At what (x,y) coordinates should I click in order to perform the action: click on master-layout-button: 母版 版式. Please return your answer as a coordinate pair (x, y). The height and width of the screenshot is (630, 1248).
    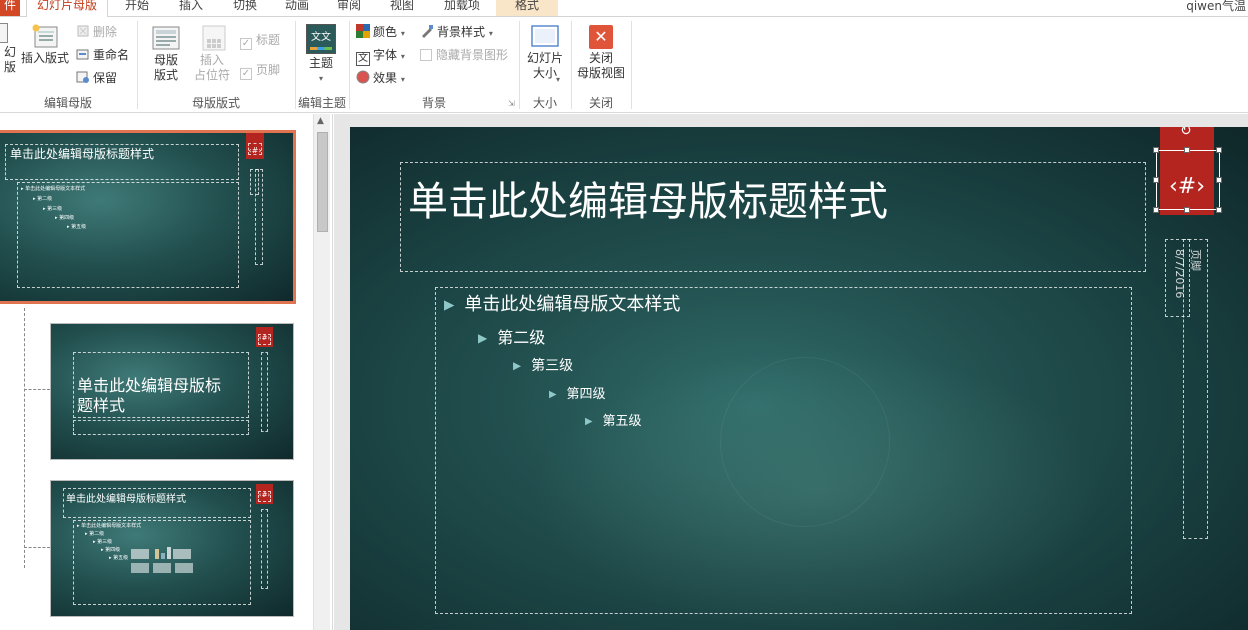
    Looking at the image, I should click on (166, 54).